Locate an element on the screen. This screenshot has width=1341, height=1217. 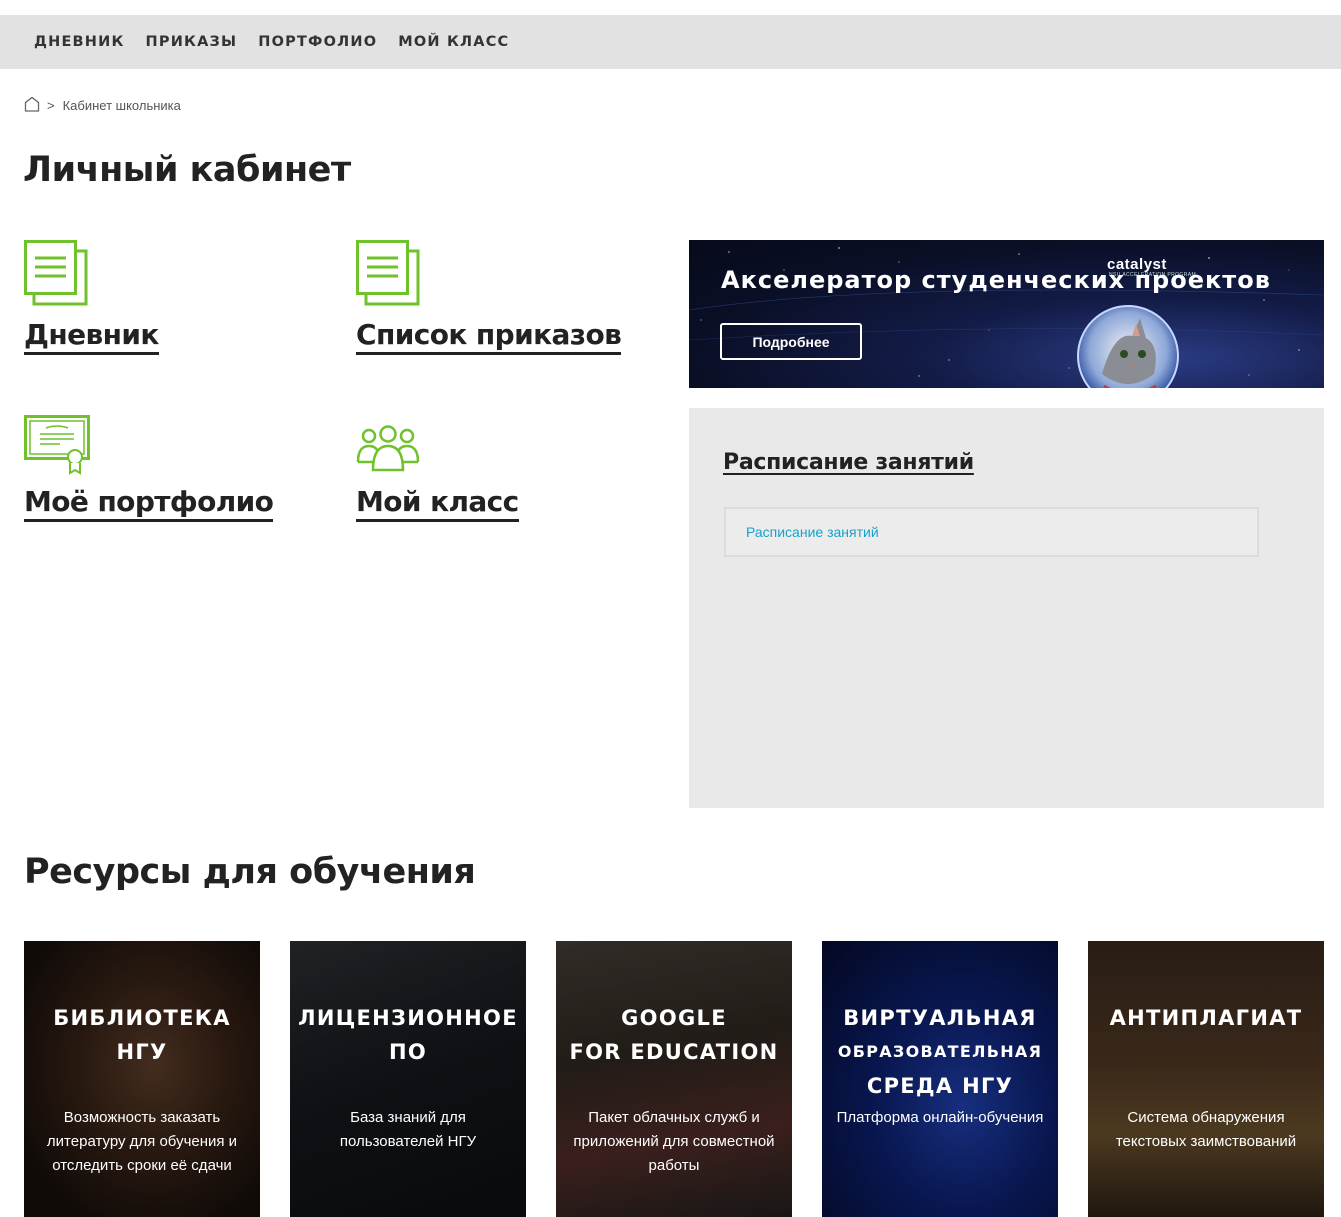
card-title: Библиотека НГУ is located at coordinates (142, 1035).